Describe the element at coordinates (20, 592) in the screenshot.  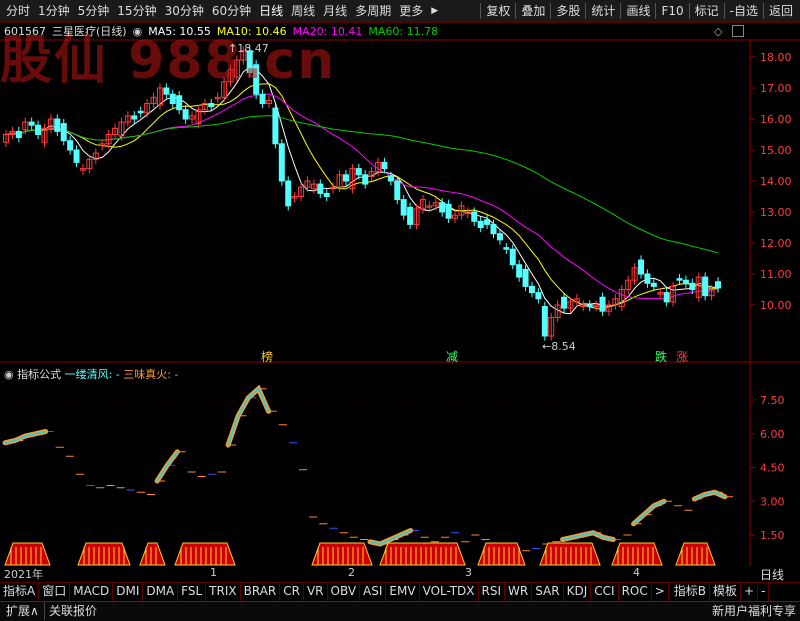
I see `indicator-tab-0: 指标A` at that location.